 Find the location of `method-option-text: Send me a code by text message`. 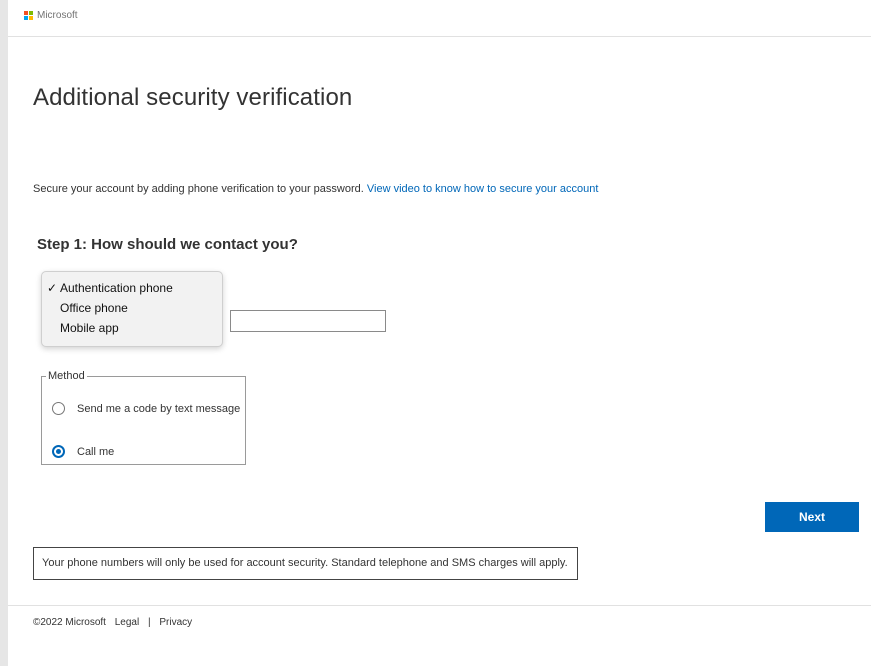

method-option-text: Send me a code by text message is located at coordinates (146, 408).